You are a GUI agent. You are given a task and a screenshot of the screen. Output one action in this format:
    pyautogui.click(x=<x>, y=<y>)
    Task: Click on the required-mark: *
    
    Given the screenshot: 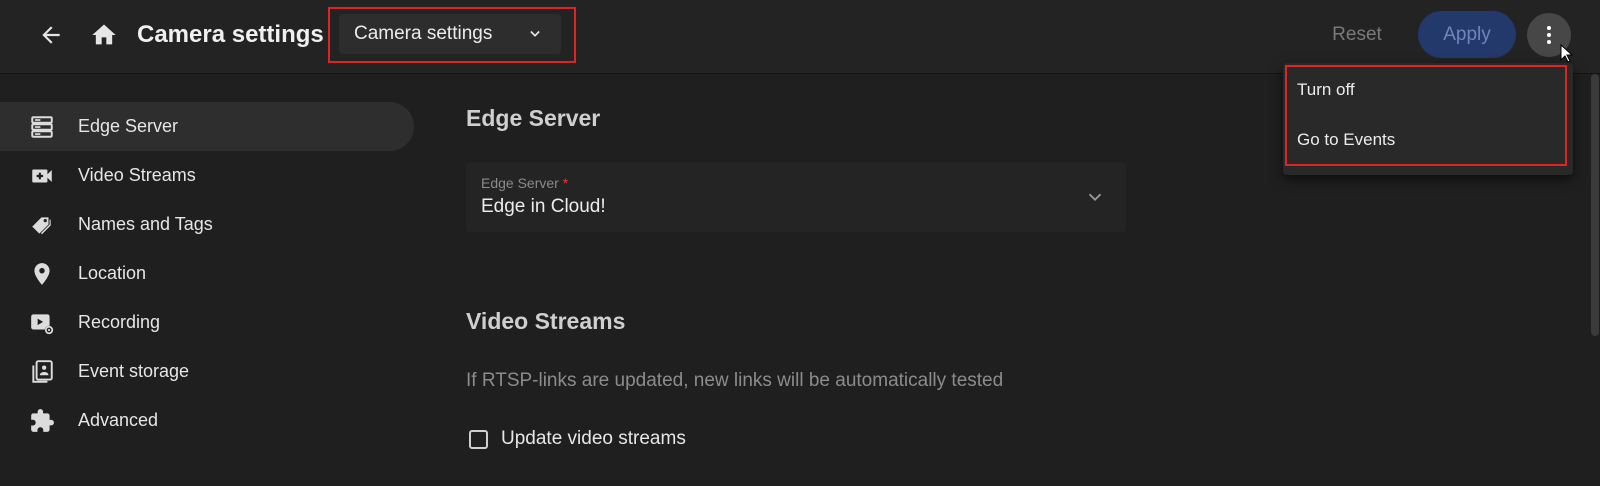 What is the action you would take?
    pyautogui.click(x=565, y=183)
    